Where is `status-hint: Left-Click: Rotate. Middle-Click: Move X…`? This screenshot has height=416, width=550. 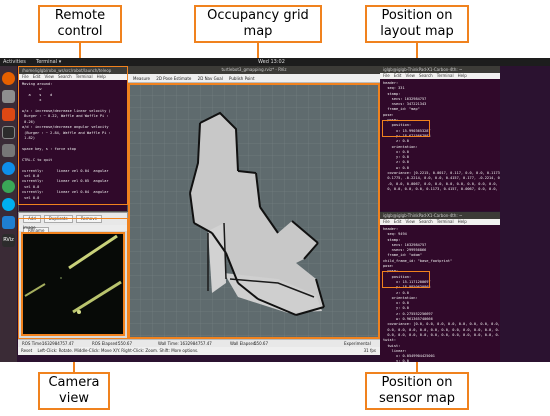
status-hint: Left-Click: Rotate. Middle-Click: Move X… is located at coordinates (118, 350).